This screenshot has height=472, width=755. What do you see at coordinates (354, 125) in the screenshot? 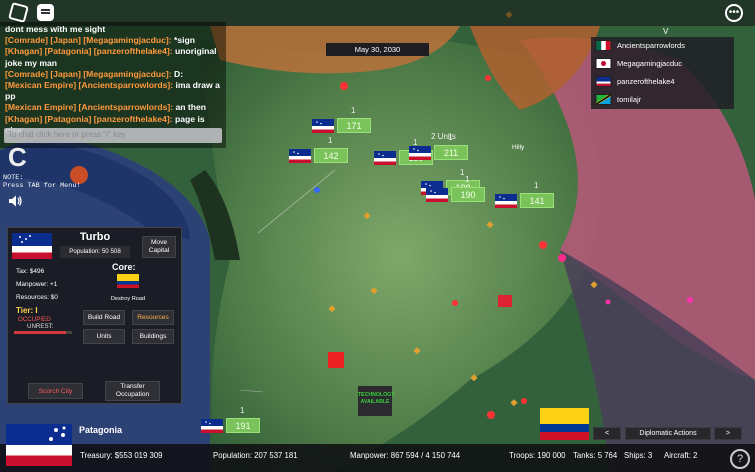
I see `army-size-label: 171` at bounding box center [354, 125].